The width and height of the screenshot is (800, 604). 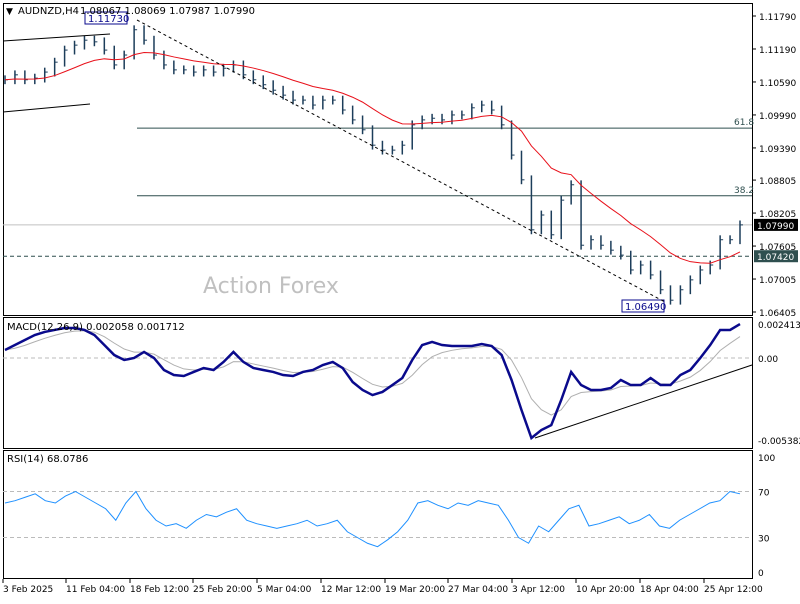 What do you see at coordinates (777, 281) in the screenshot?
I see `y-tick-label: 1.07005` at bounding box center [777, 281].